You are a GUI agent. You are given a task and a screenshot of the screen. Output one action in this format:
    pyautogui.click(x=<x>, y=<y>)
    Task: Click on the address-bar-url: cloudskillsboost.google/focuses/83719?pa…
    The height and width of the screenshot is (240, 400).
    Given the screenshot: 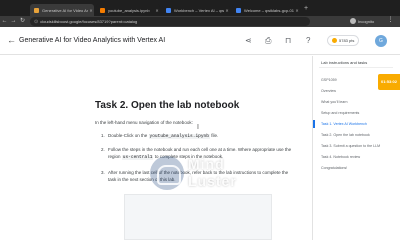 What is the action you would take?
    pyautogui.click(x=89, y=21)
    